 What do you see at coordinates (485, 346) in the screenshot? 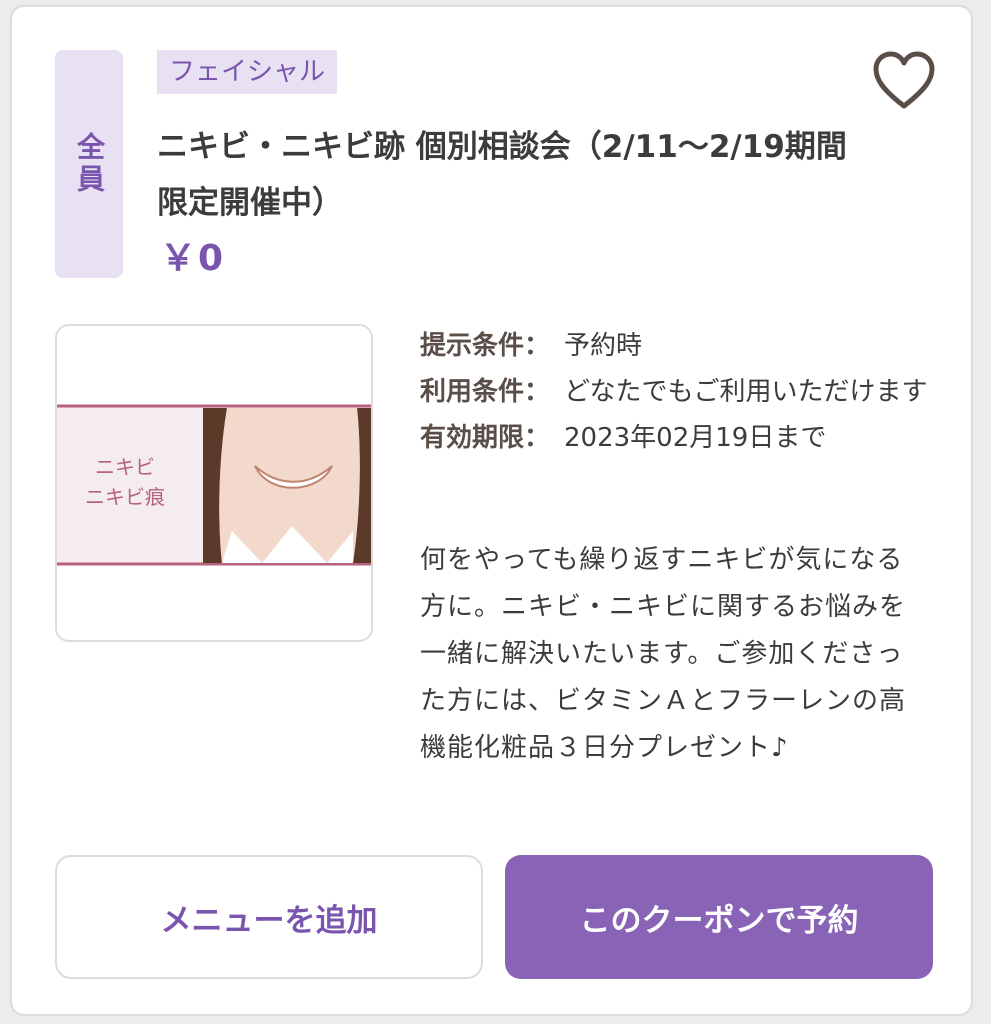
I see `condition-label: 提示条件：` at bounding box center [485, 346].